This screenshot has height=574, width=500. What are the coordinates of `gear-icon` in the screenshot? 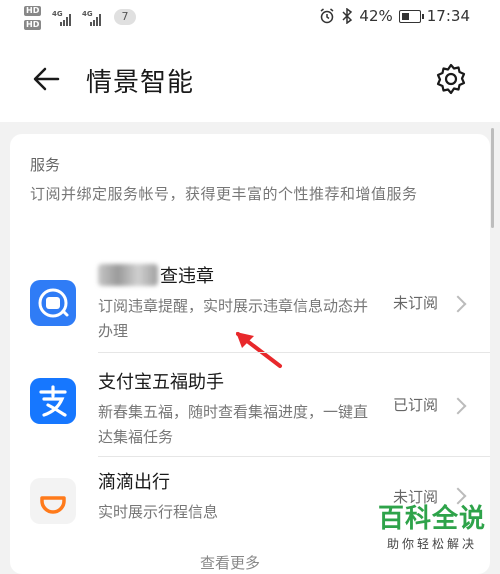 It's located at (451, 79).